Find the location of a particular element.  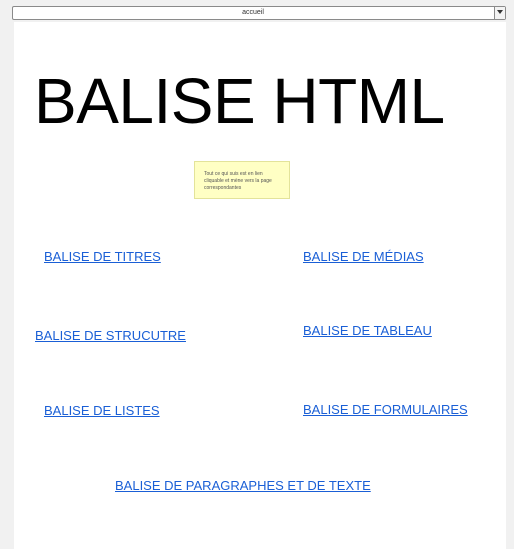

page-title: BALISE HTML is located at coordinates (239, 101).